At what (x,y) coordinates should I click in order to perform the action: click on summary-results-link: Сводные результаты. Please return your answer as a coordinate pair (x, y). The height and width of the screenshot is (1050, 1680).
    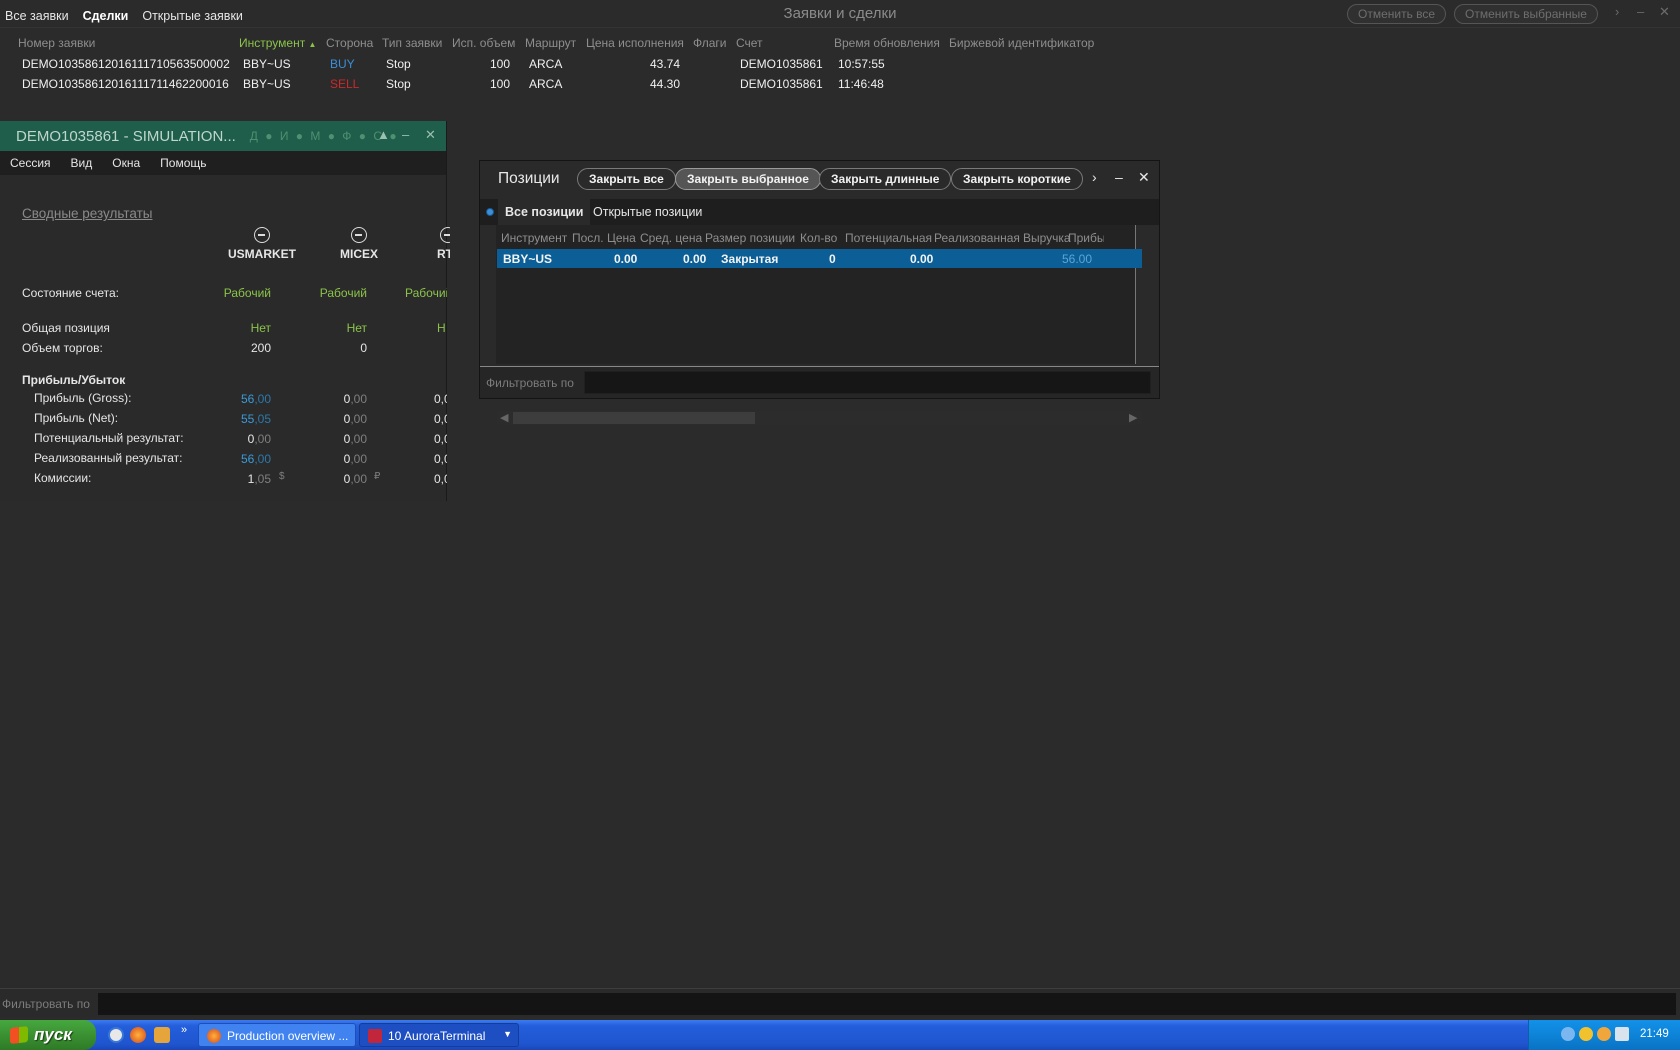
    Looking at the image, I should click on (87, 213).